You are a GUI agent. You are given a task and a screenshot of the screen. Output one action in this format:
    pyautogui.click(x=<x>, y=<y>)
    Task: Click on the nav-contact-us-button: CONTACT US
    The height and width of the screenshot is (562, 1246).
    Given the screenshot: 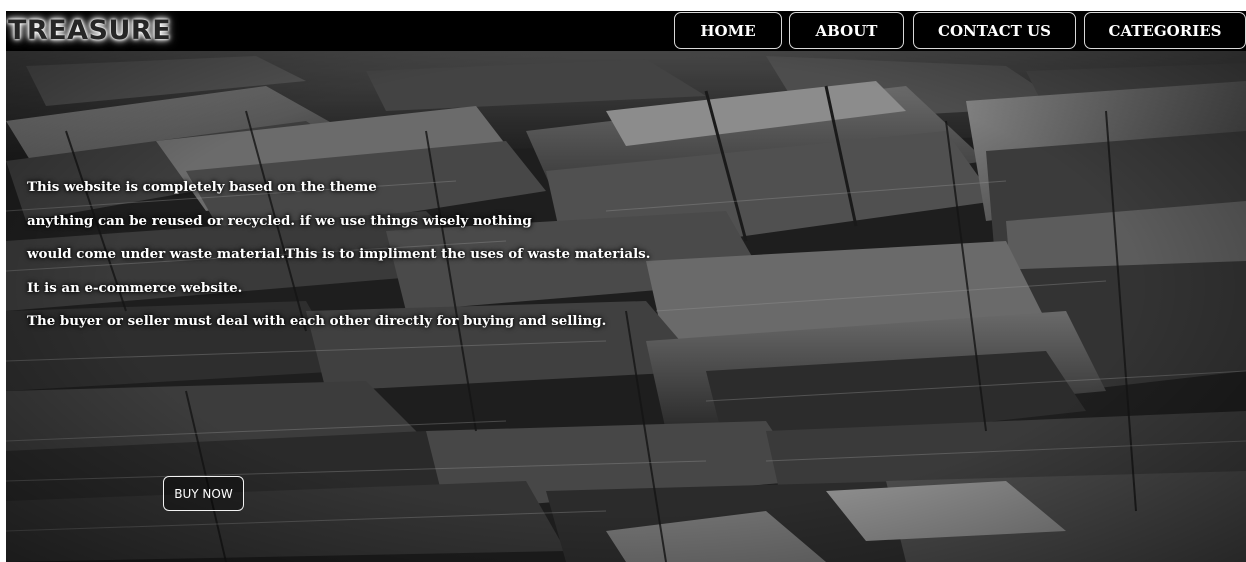 What is the action you would take?
    pyautogui.click(x=994, y=30)
    